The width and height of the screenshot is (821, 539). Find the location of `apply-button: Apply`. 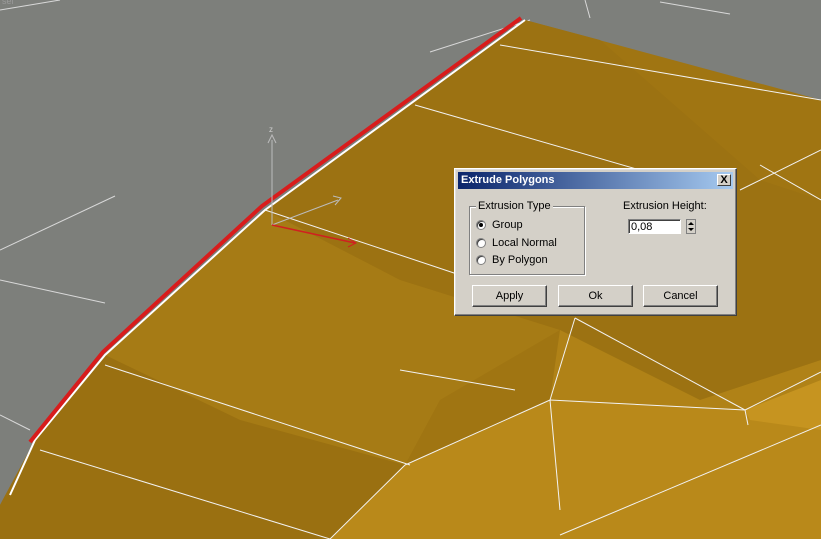

apply-button: Apply is located at coordinates (509, 296).